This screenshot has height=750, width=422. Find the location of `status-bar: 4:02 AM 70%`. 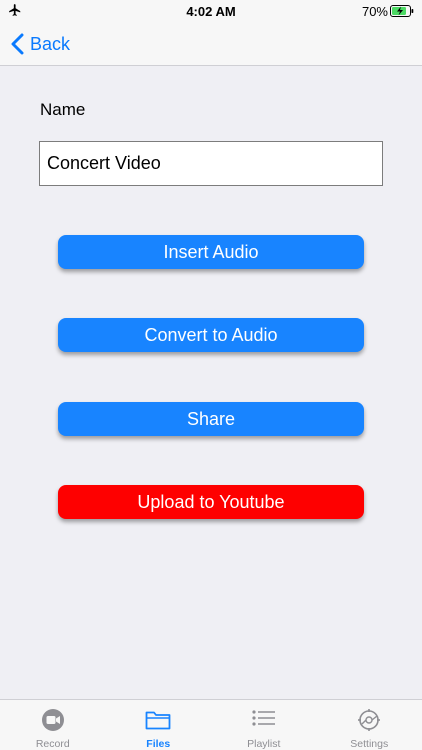

status-bar: 4:02 AM 70% is located at coordinates (211, 11).